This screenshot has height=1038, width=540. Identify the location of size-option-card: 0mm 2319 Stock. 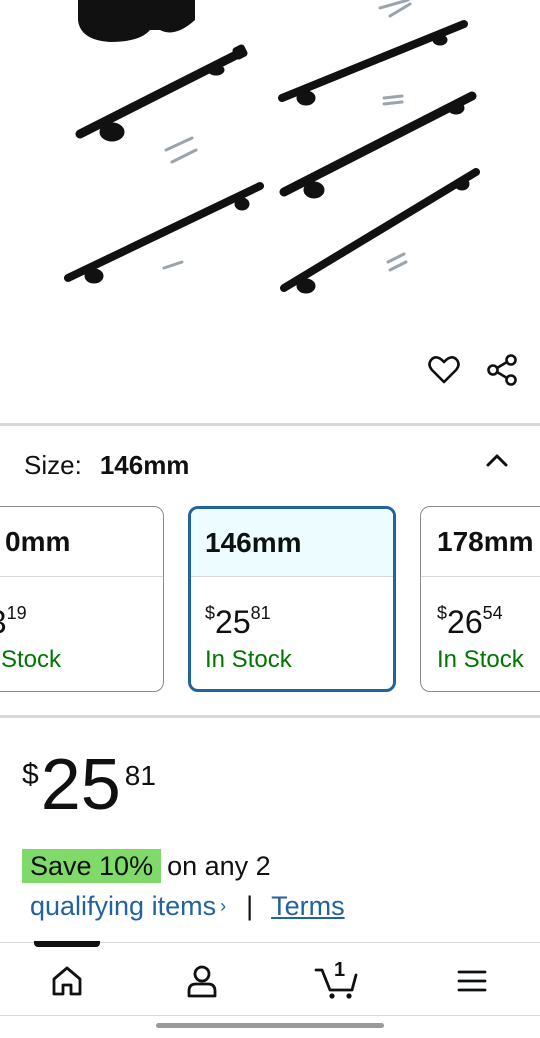
(82, 599).